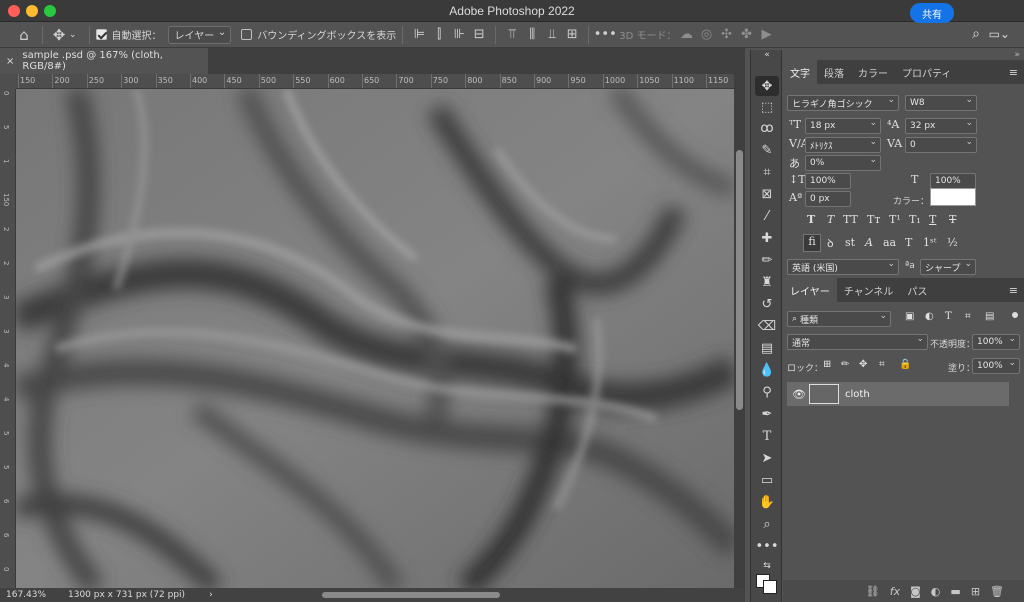 The image size is (1024, 602). What do you see at coordinates (767, 370) in the screenshot?
I see `blur-tool-icon: 💧` at bounding box center [767, 370].